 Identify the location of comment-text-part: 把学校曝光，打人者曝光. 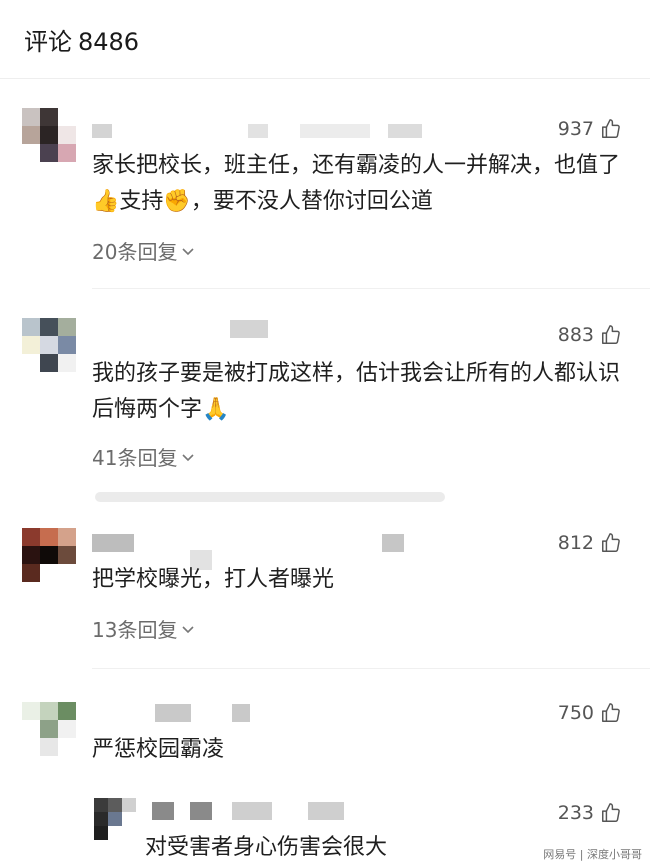
(213, 579).